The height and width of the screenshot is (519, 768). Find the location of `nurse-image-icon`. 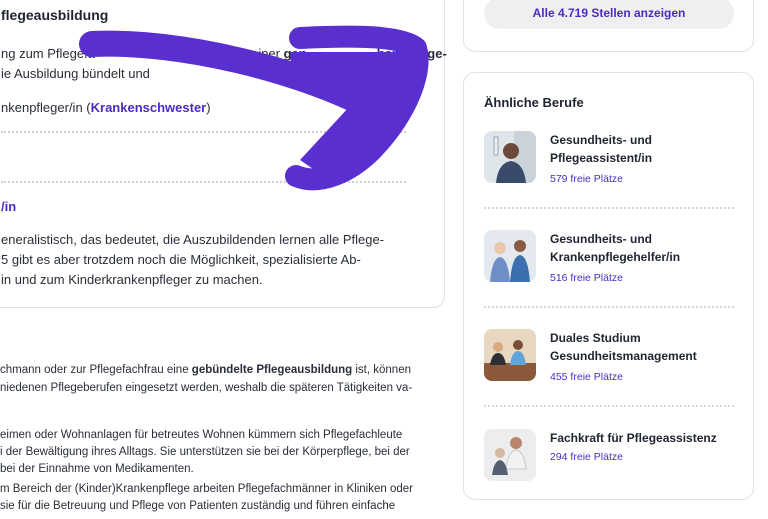

nurse-image-icon is located at coordinates (510, 157).